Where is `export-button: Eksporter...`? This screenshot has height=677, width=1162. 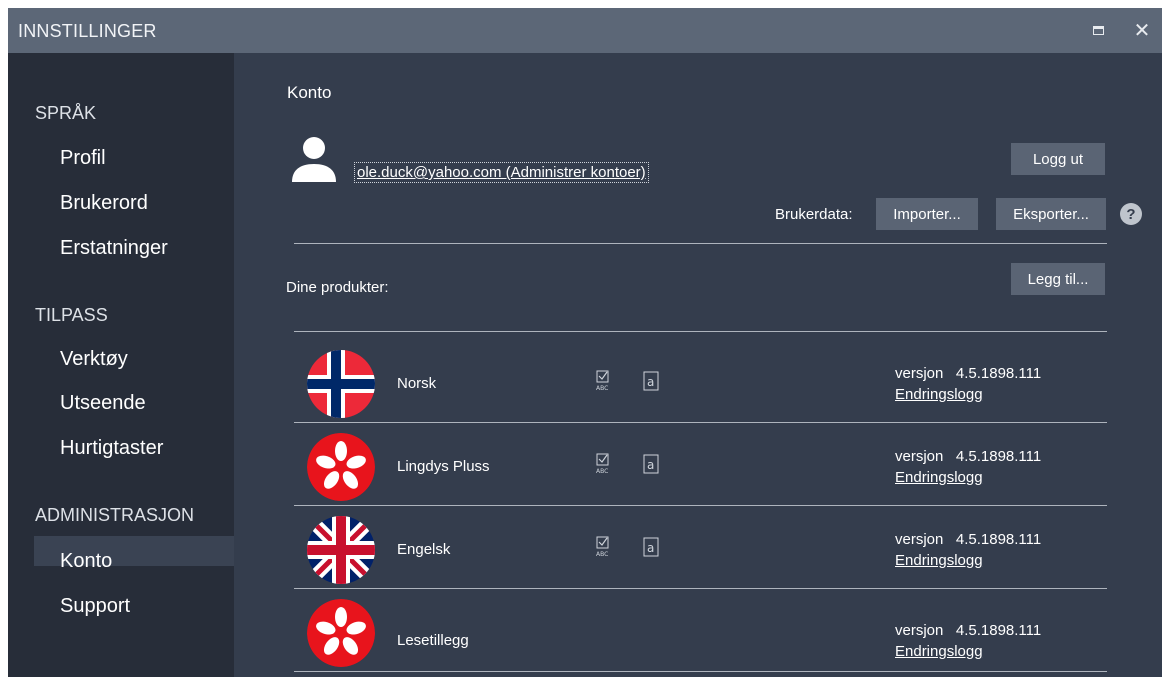
export-button: Eksporter... is located at coordinates (1051, 214).